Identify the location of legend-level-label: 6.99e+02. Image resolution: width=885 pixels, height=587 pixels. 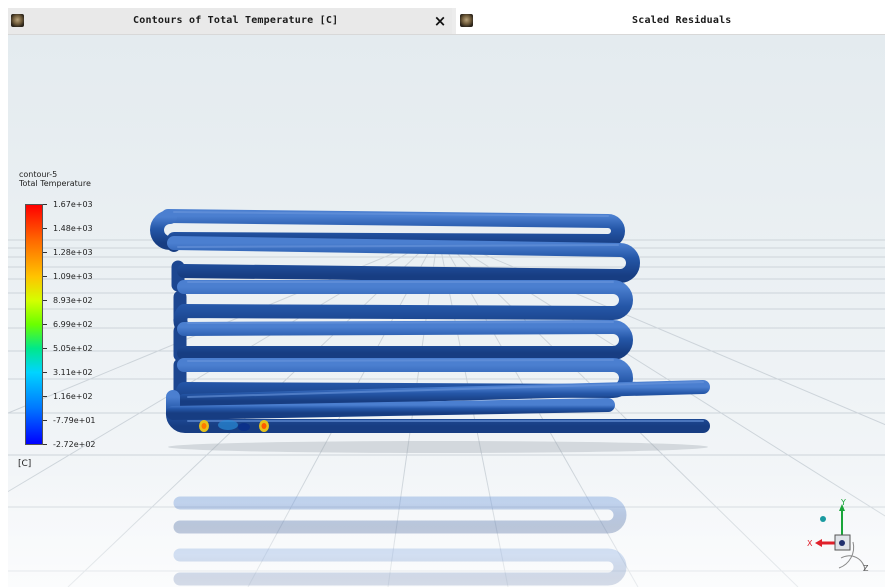
(73, 324).